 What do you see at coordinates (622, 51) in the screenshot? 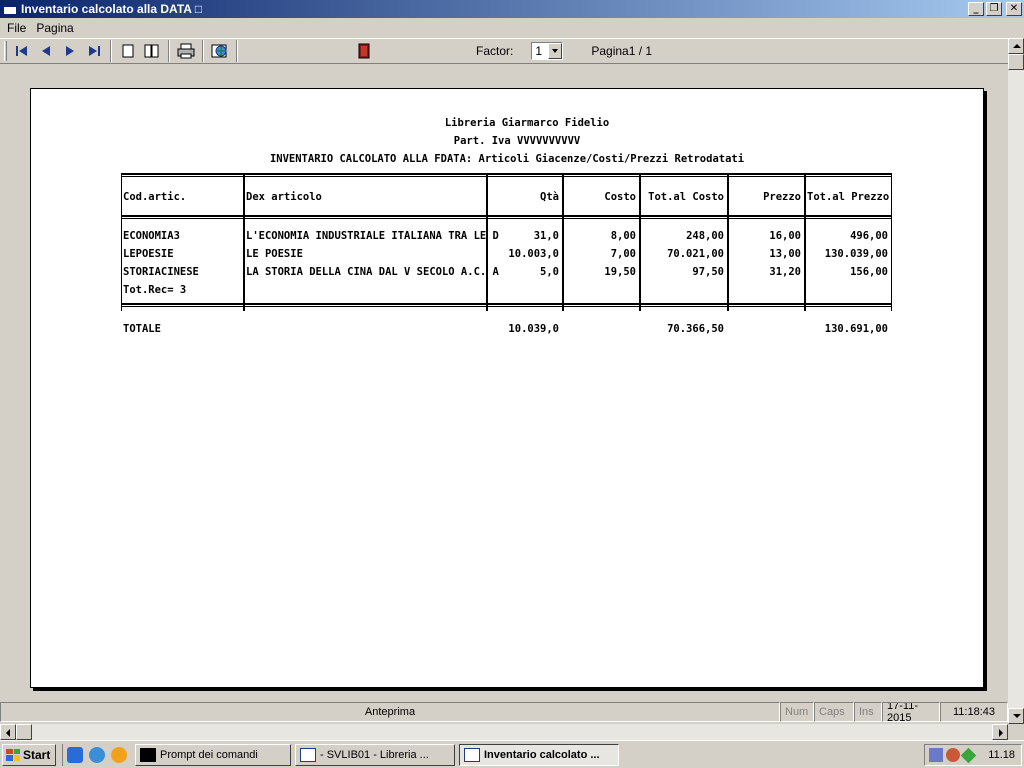
I see `page-indicator: Pagina1 / 1` at bounding box center [622, 51].